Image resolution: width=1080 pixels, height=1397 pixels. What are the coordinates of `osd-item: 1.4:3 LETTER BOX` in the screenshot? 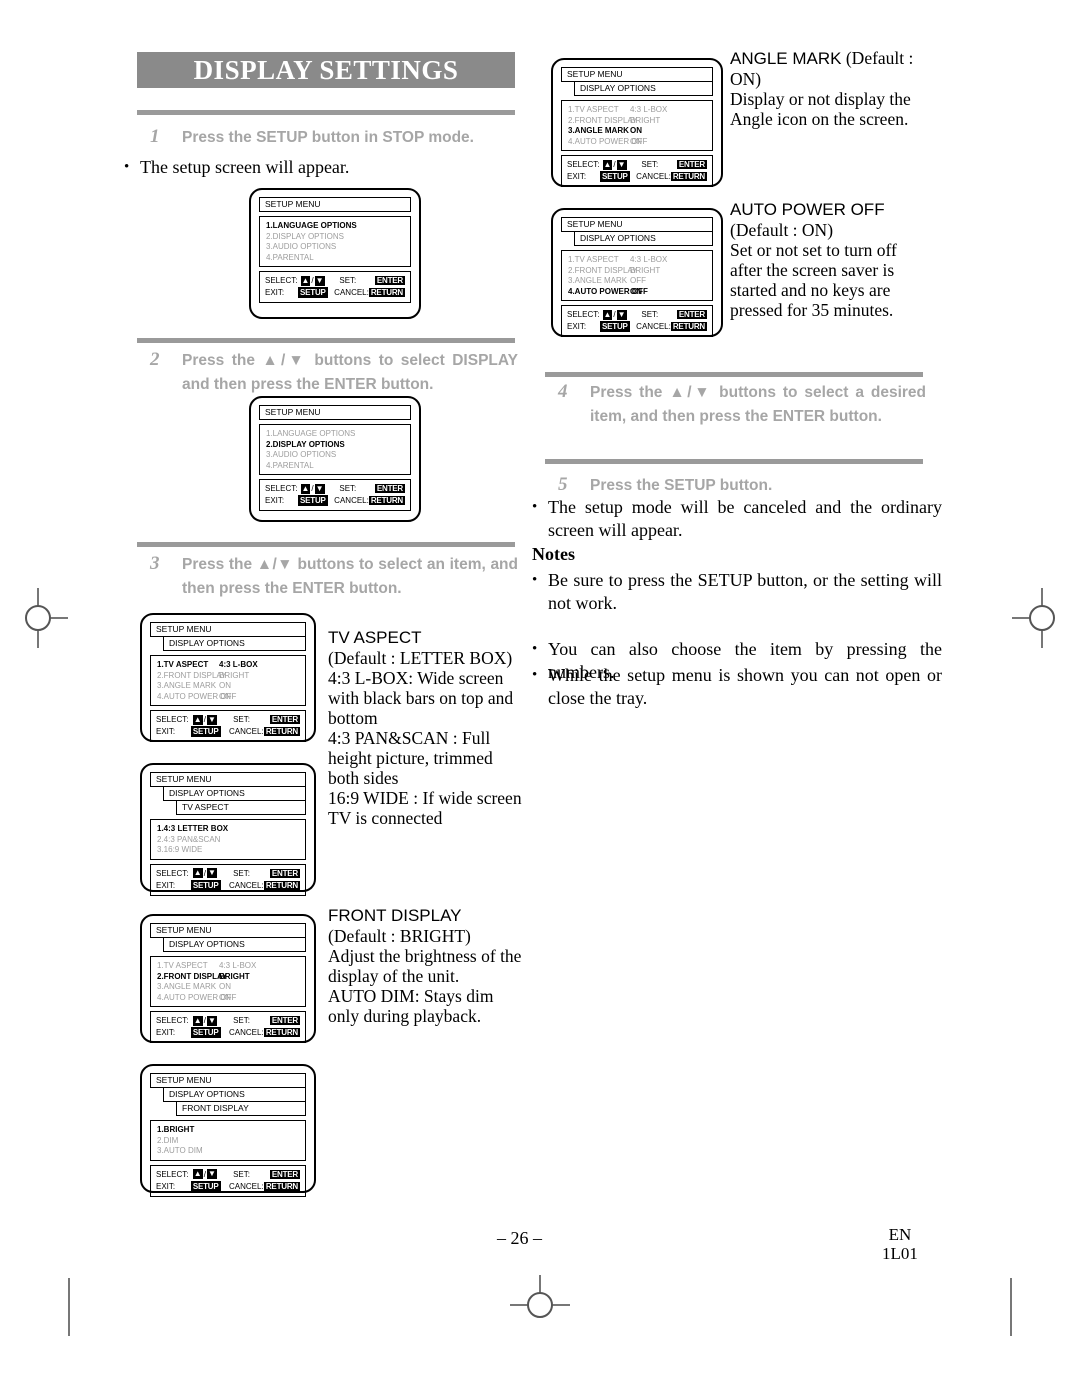 It's located at (228, 829).